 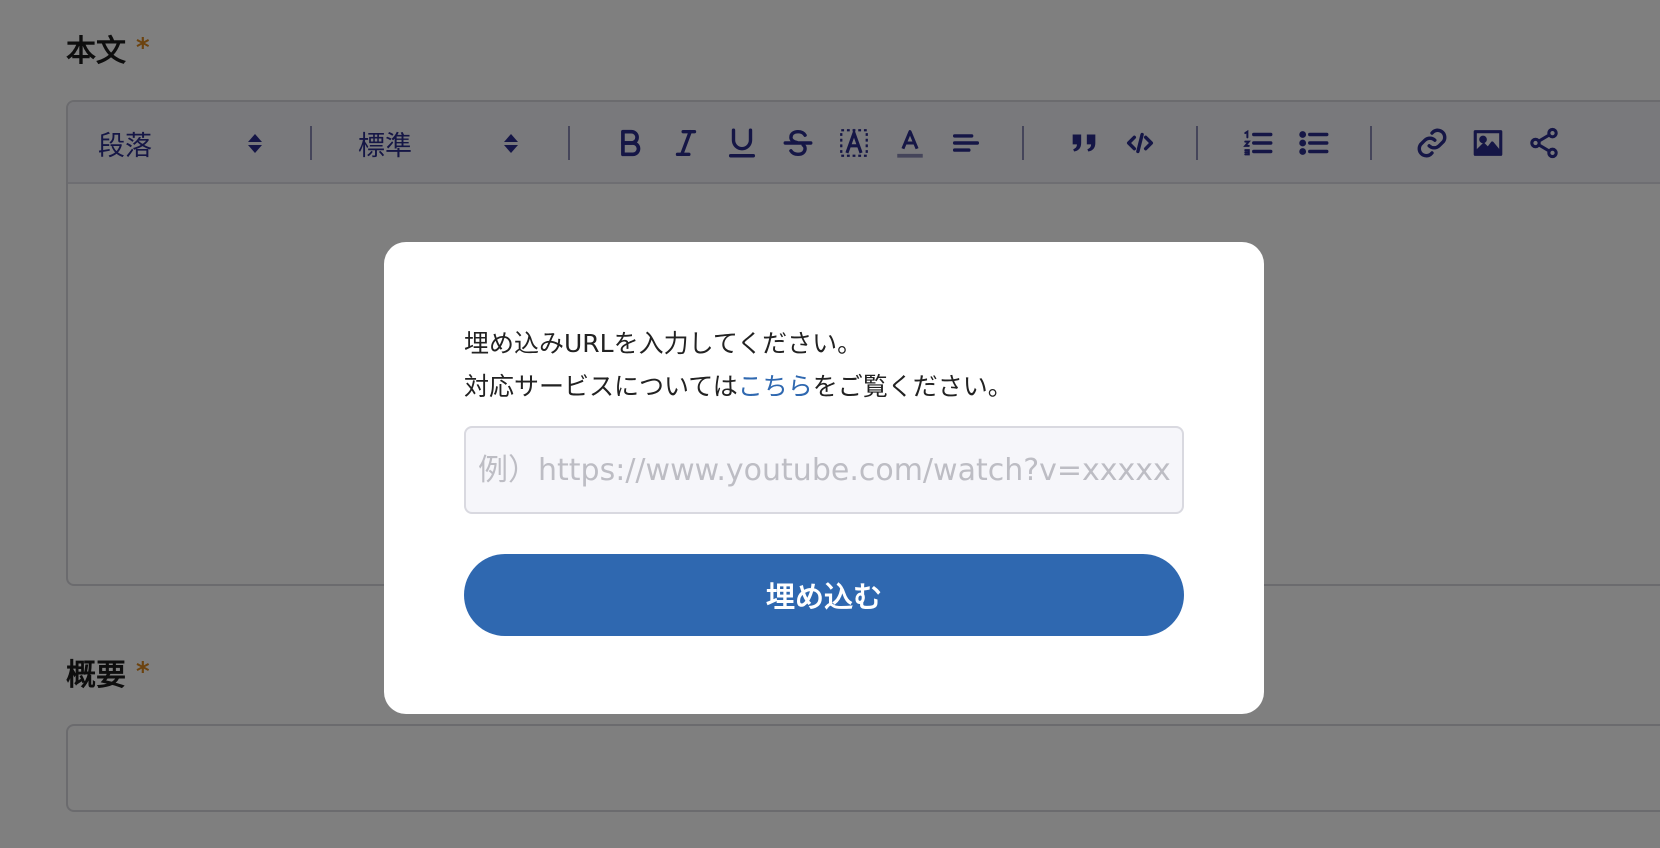 What do you see at coordinates (663, 343) in the screenshot?
I see `instruction-line-1: 埋め込みURLを入力してください。` at bounding box center [663, 343].